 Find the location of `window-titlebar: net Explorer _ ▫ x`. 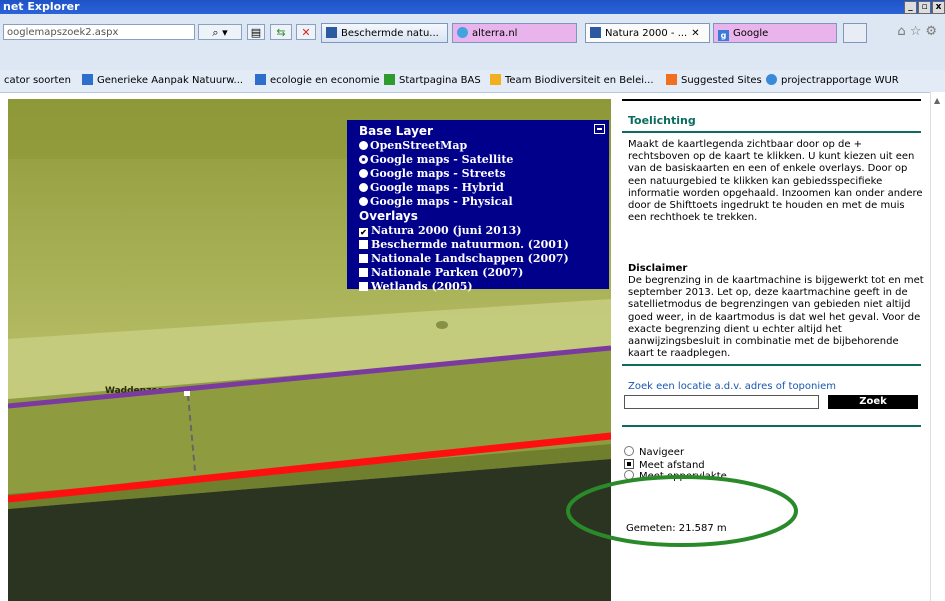

window-titlebar: net Explorer _ ▫ x is located at coordinates (472, 7).